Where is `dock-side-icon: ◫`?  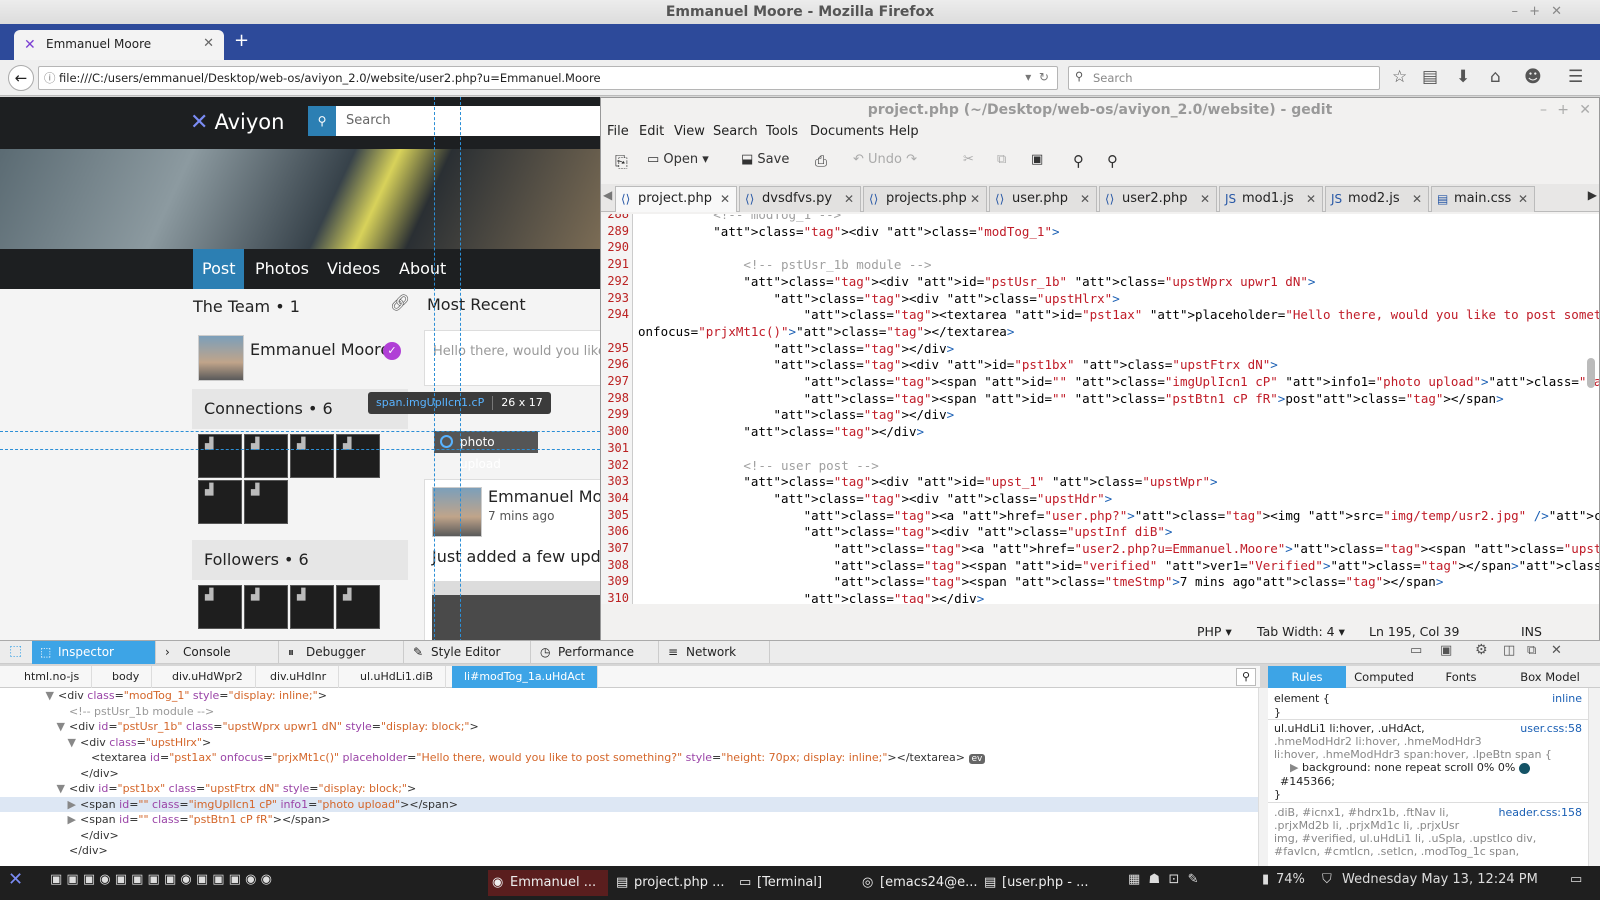
dock-side-icon: ◫ is located at coordinates (1509, 650).